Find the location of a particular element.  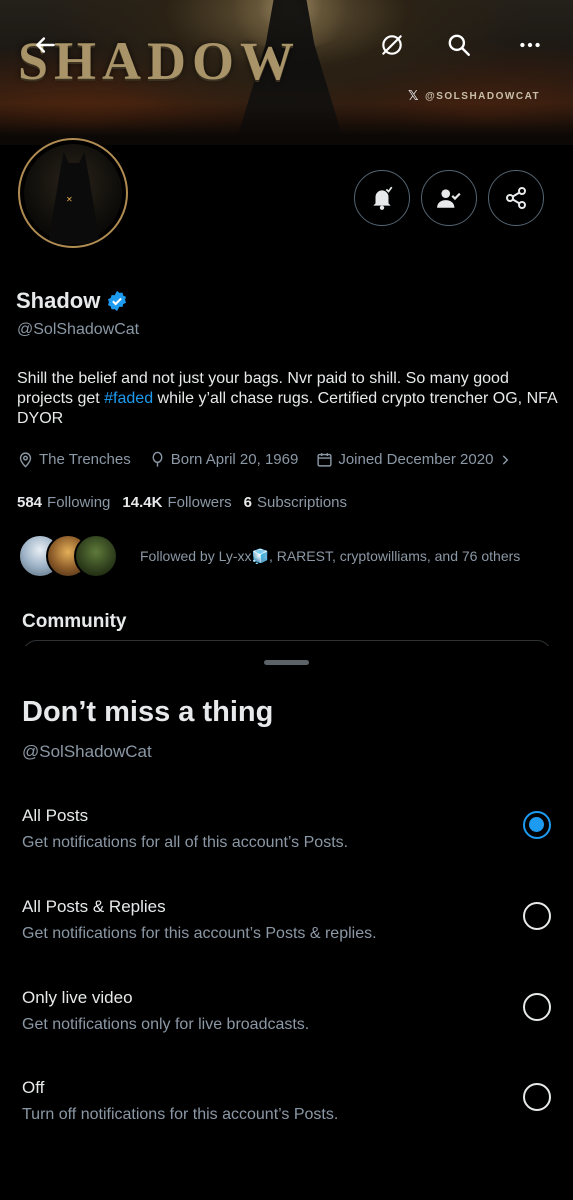

notification-bell-icon is located at coordinates (383, 198).